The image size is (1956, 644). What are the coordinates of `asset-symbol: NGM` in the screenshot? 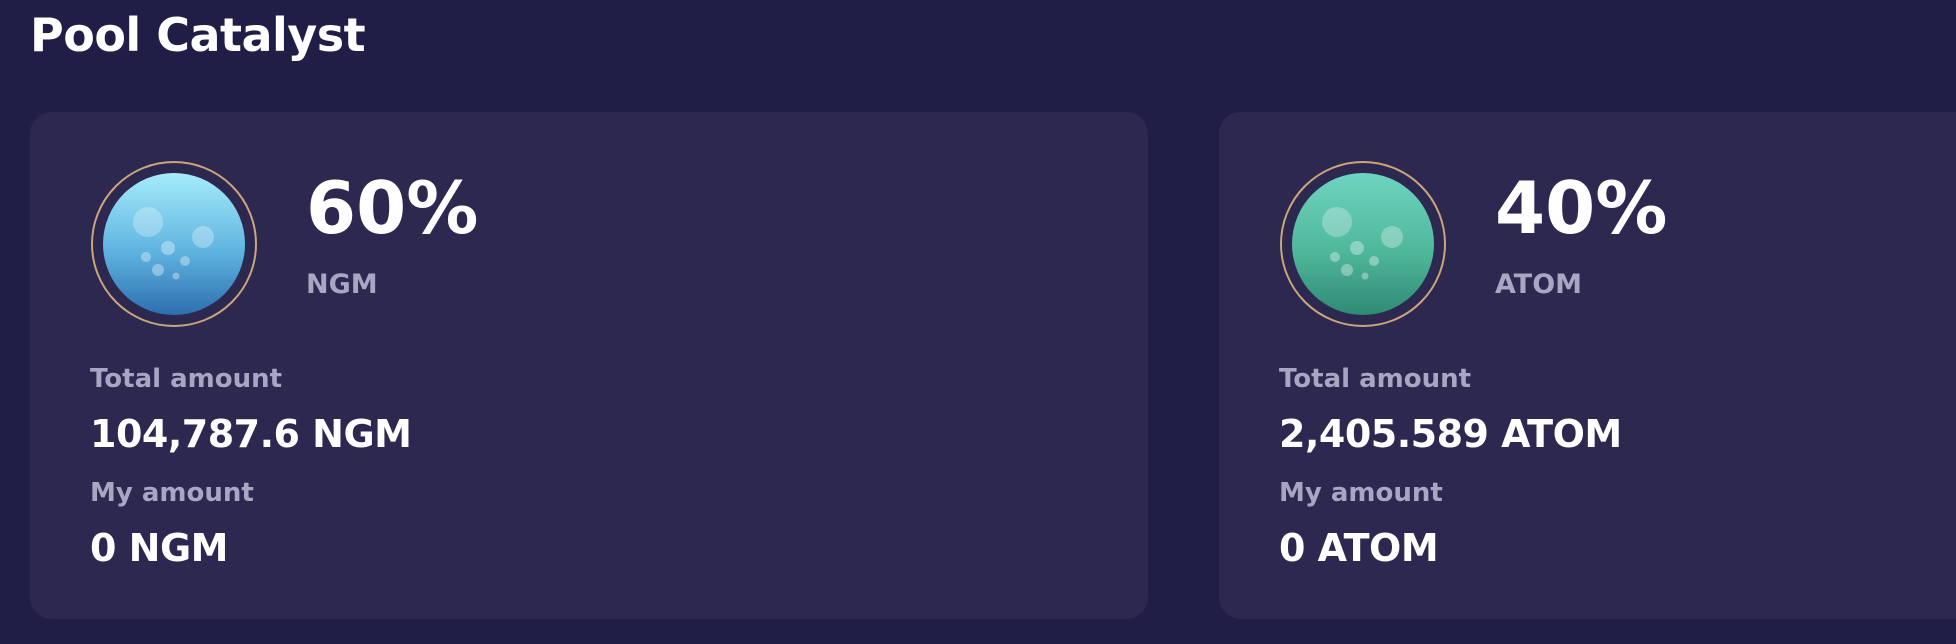 It's located at (342, 284).